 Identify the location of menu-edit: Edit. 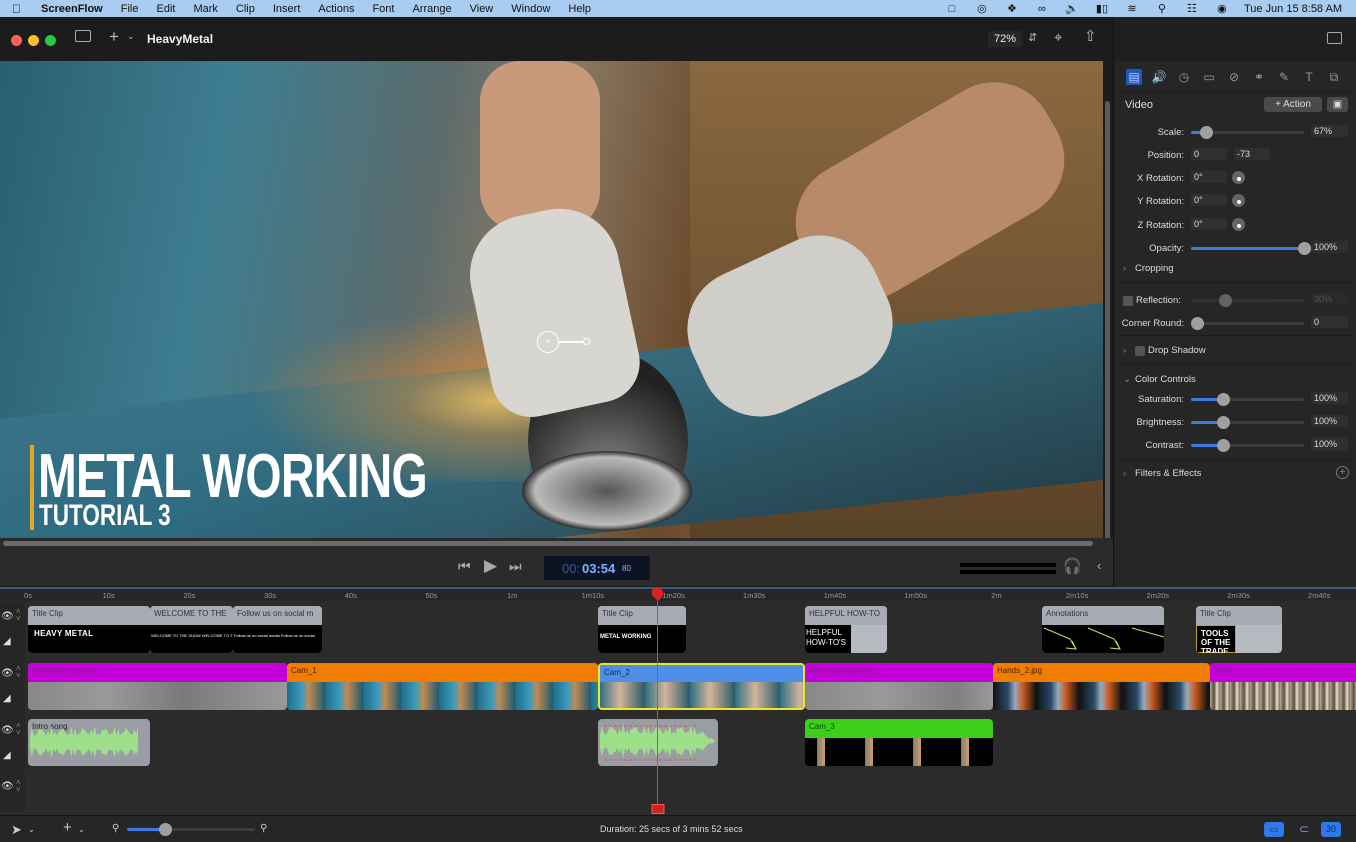
(165, 9).